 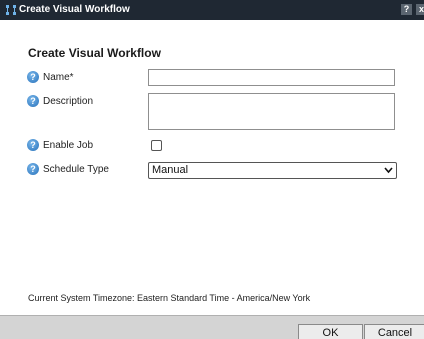 What do you see at coordinates (330, 331) in the screenshot?
I see `ok-button: OK` at bounding box center [330, 331].